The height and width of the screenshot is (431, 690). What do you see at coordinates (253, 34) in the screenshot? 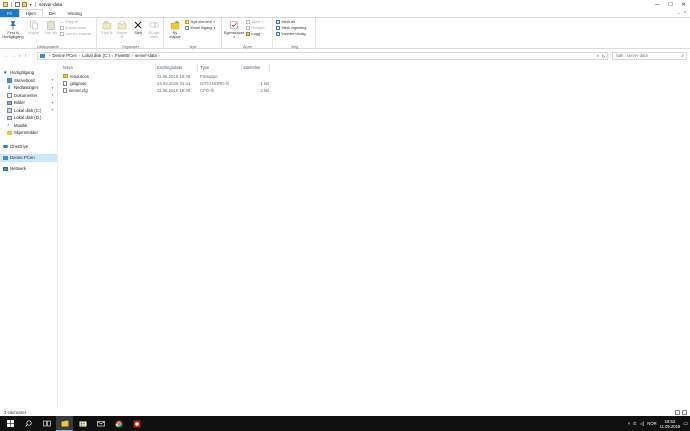
I see `history-button: Logg` at bounding box center [253, 34].